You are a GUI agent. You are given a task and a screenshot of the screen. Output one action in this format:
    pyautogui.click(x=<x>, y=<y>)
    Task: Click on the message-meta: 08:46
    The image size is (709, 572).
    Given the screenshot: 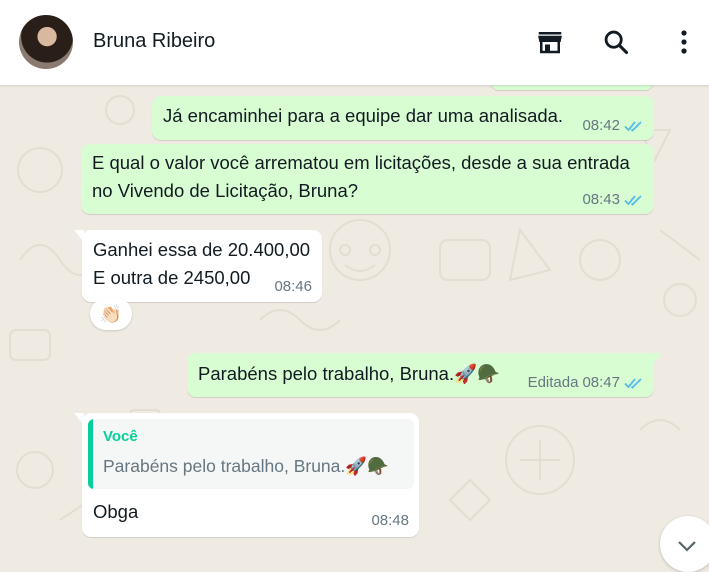 What is the action you would take?
    pyautogui.click(x=293, y=287)
    